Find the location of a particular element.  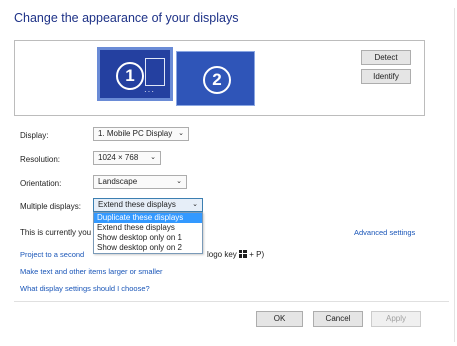

multiple-displays-select: Extend these displays ⌄ is located at coordinates (148, 205).